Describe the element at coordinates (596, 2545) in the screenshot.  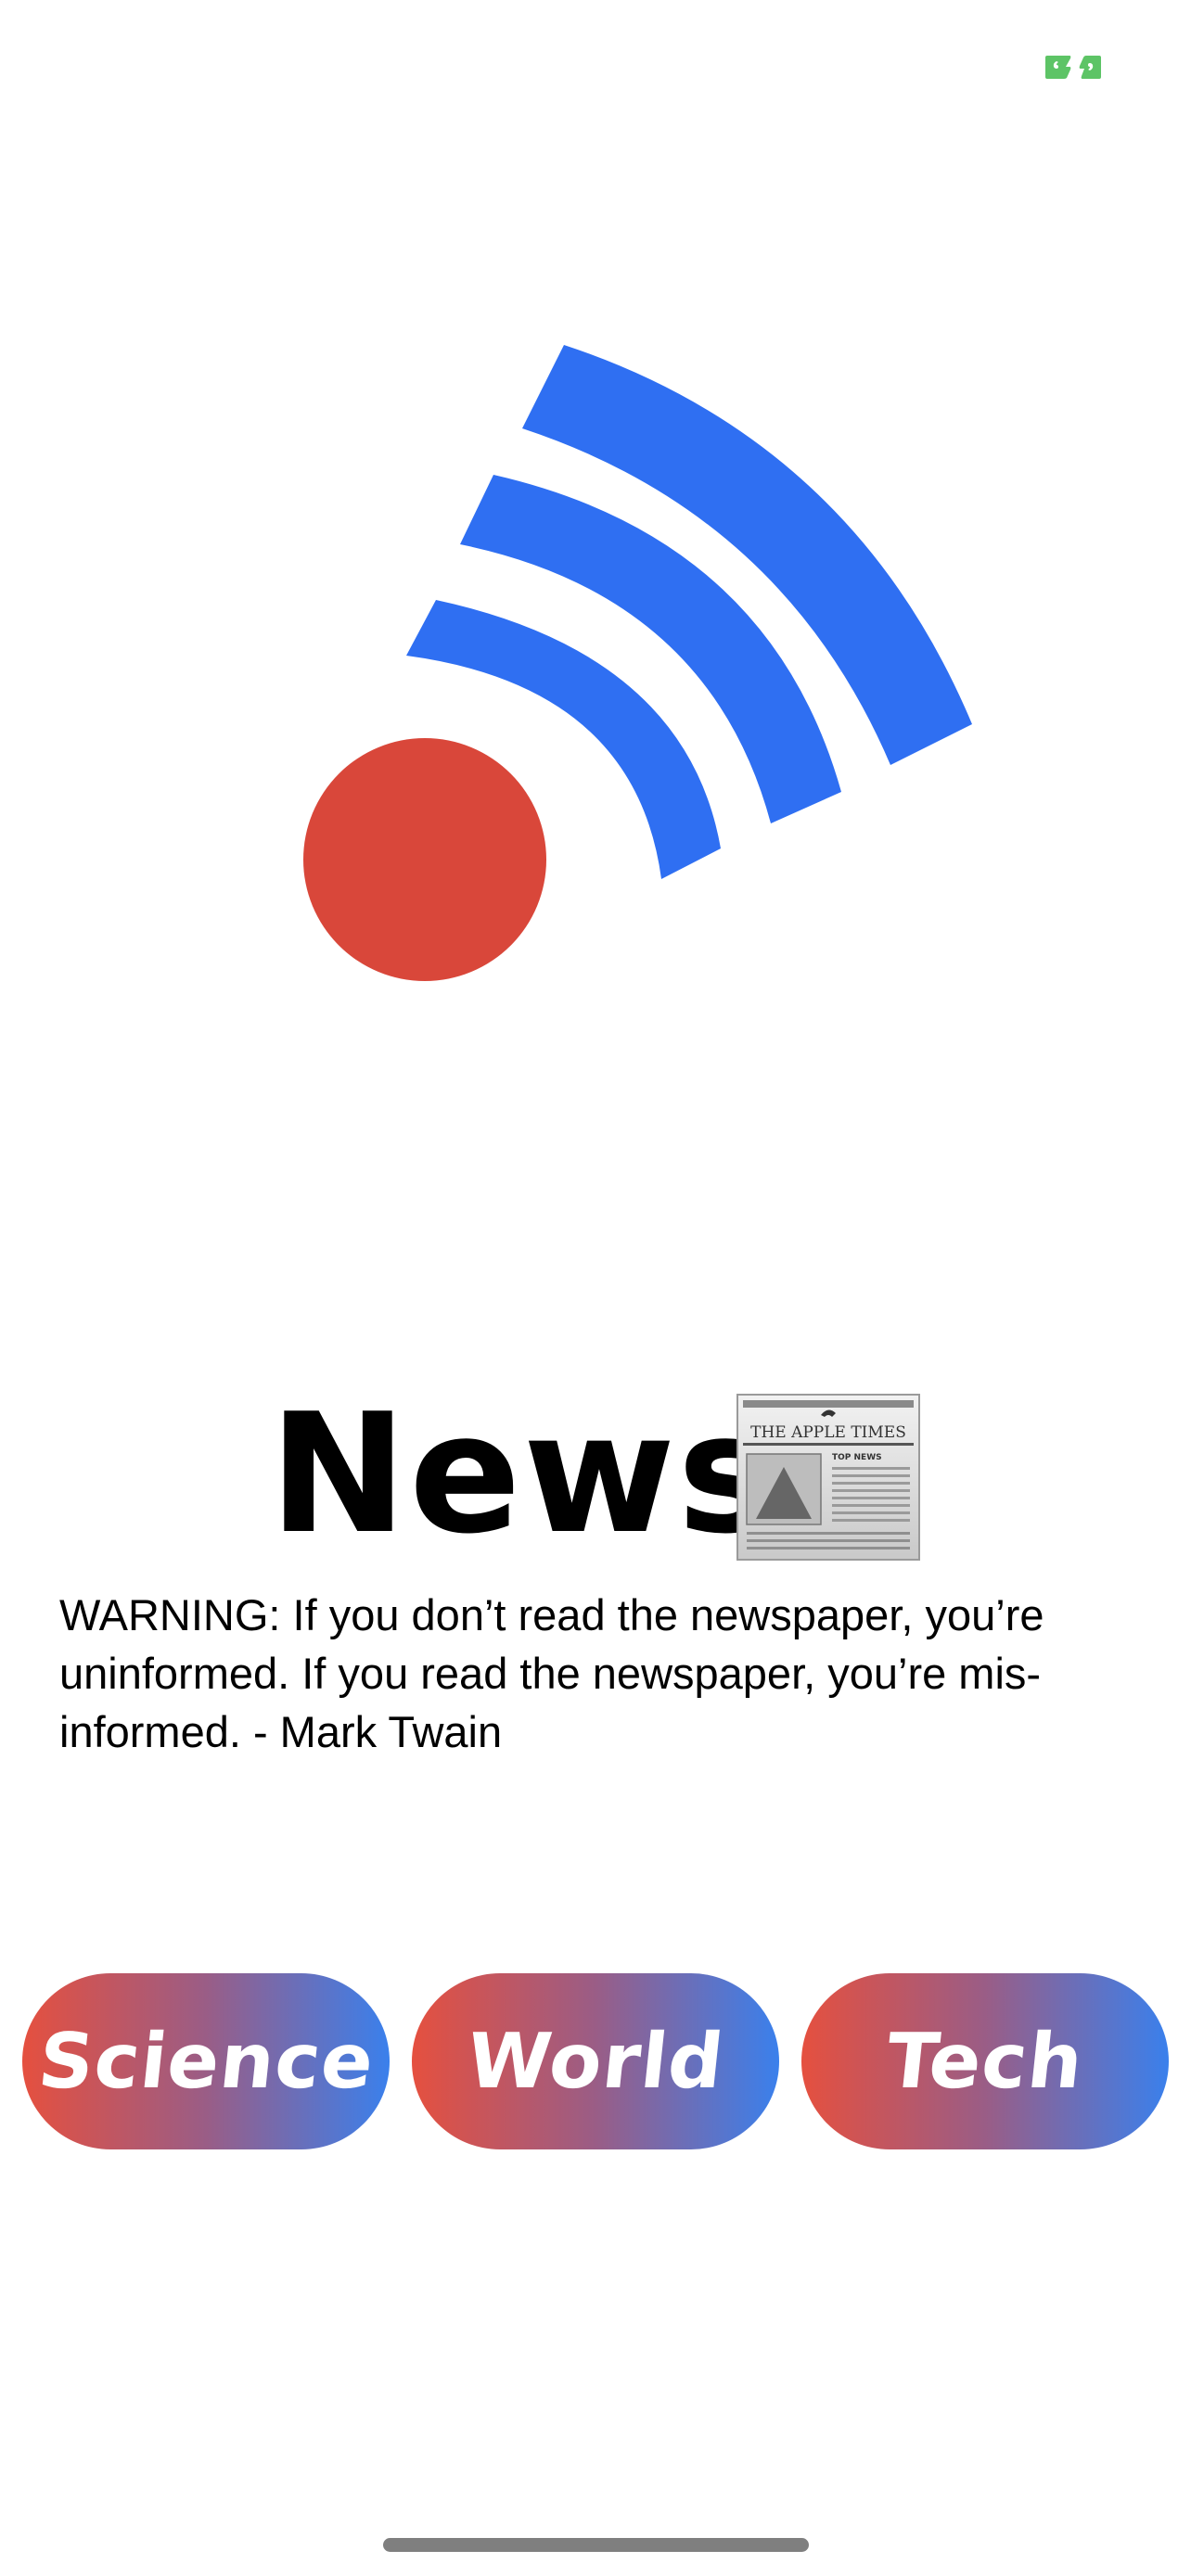
I see `home-indicator` at that location.